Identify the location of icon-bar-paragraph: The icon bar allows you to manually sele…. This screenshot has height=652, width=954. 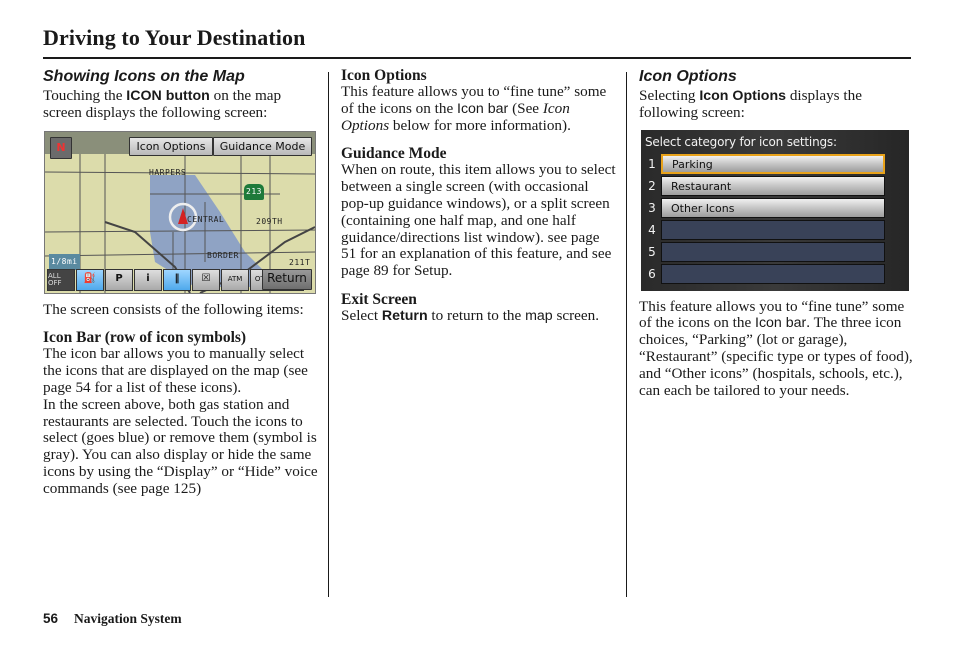
(175, 370).